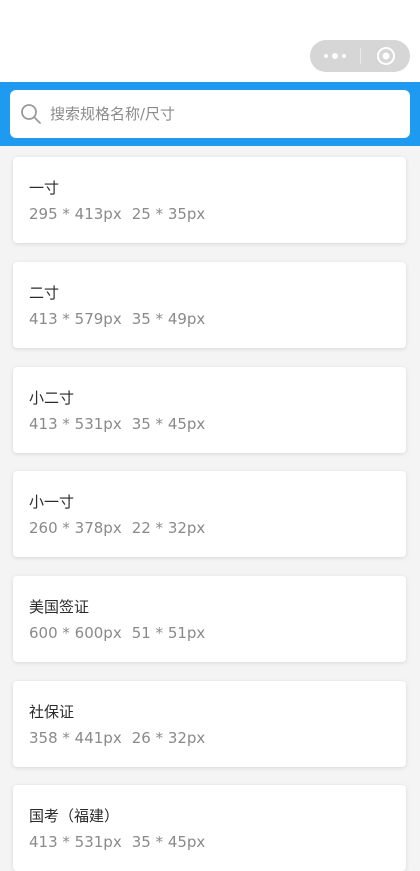 The width and height of the screenshot is (420, 871). What do you see at coordinates (209, 514) in the screenshot?
I see `size-card: 小一寸 260 * 378px 22 * 32px` at bounding box center [209, 514].